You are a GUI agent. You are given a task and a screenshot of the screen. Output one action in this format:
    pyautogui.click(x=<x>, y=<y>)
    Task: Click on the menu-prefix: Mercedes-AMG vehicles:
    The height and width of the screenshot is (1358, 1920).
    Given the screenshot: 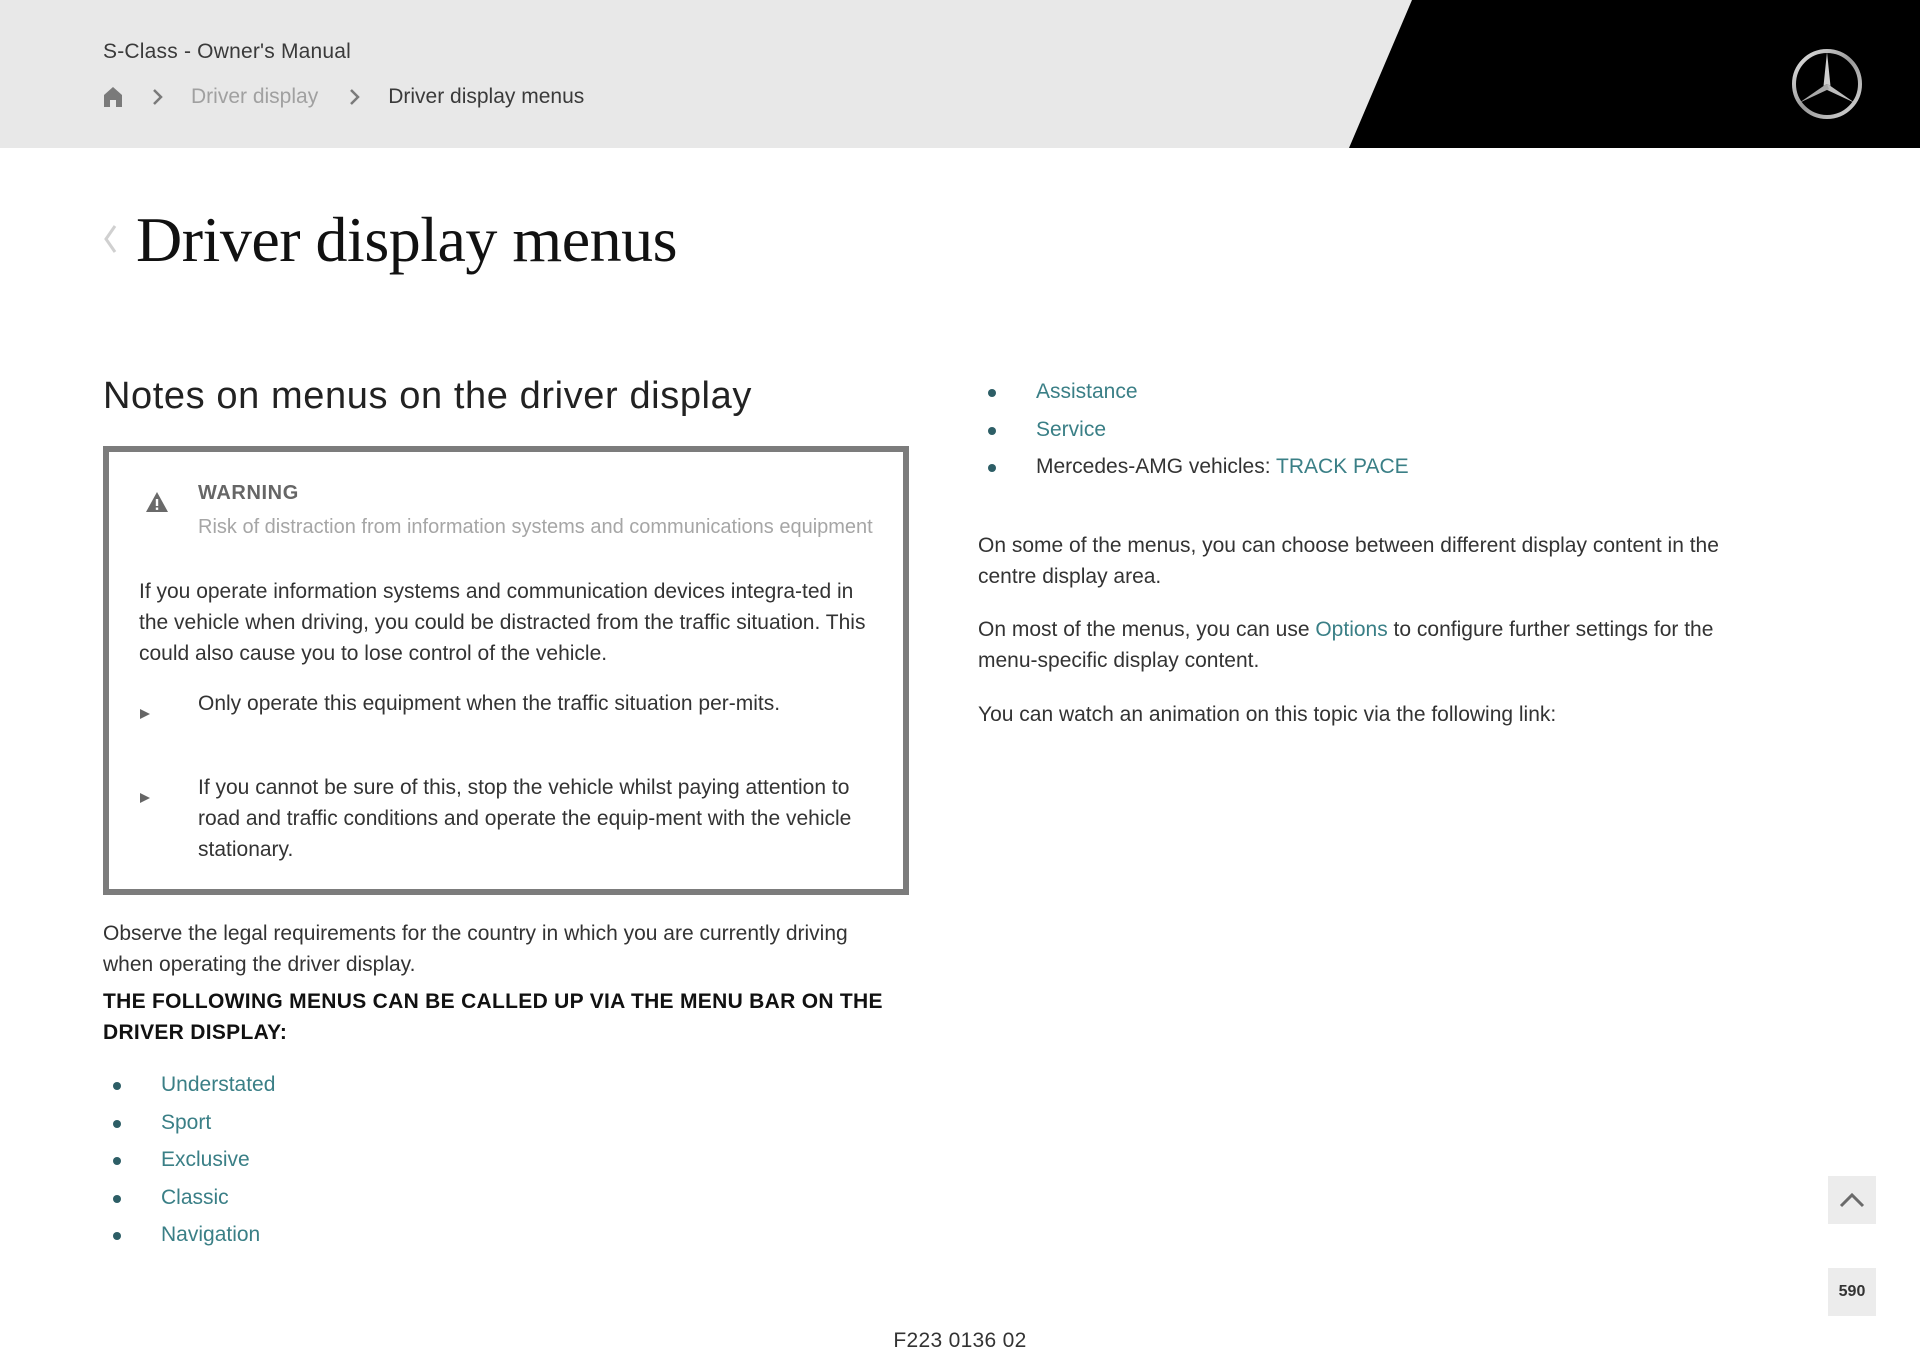 What is the action you would take?
    pyautogui.click(x=1156, y=466)
    